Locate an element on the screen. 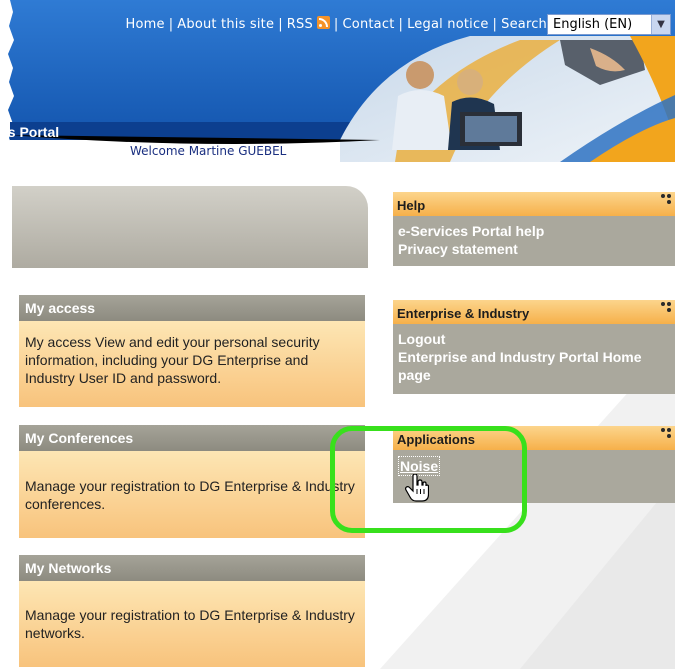 The width and height of the screenshot is (675, 669). card-title: My access is located at coordinates (192, 308).